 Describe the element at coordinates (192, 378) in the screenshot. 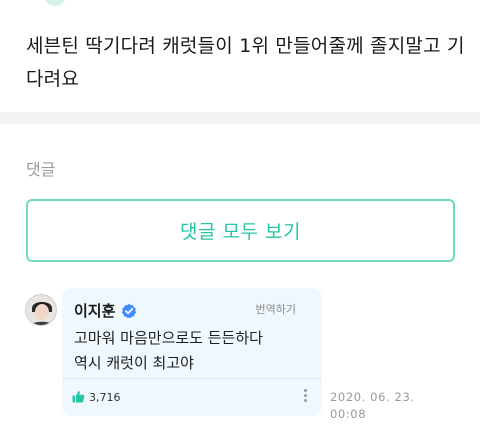

I see `bubble-divider` at that location.